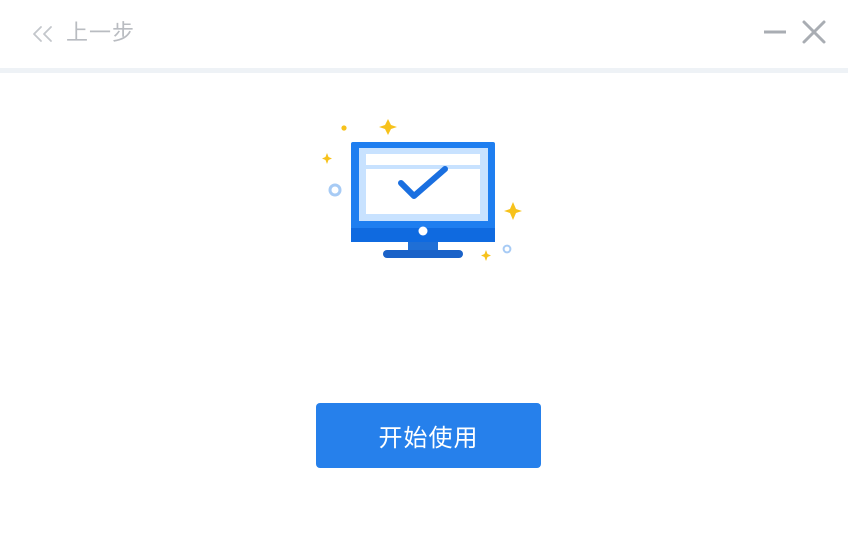 This screenshot has height=545, width=848. I want to click on back-button: 上一步, so click(82, 34).